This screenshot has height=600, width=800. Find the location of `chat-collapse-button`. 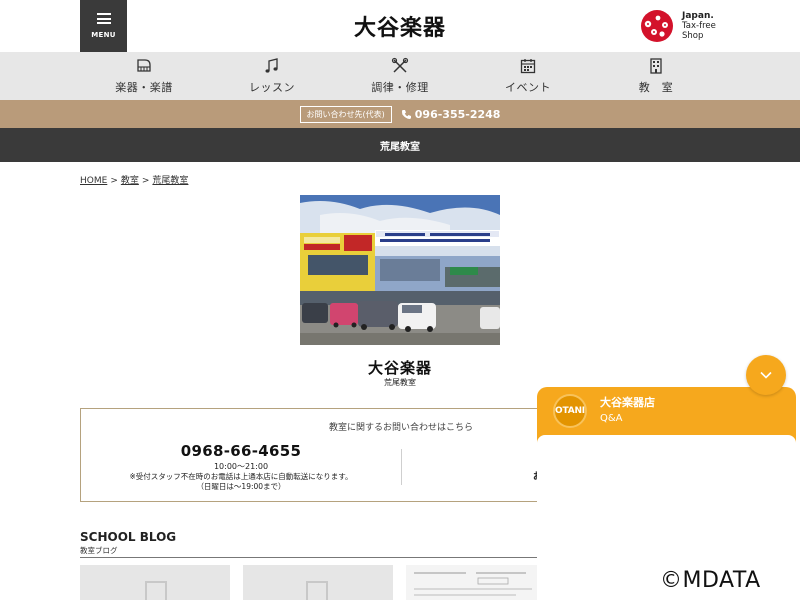

chat-collapse-button is located at coordinates (766, 375).